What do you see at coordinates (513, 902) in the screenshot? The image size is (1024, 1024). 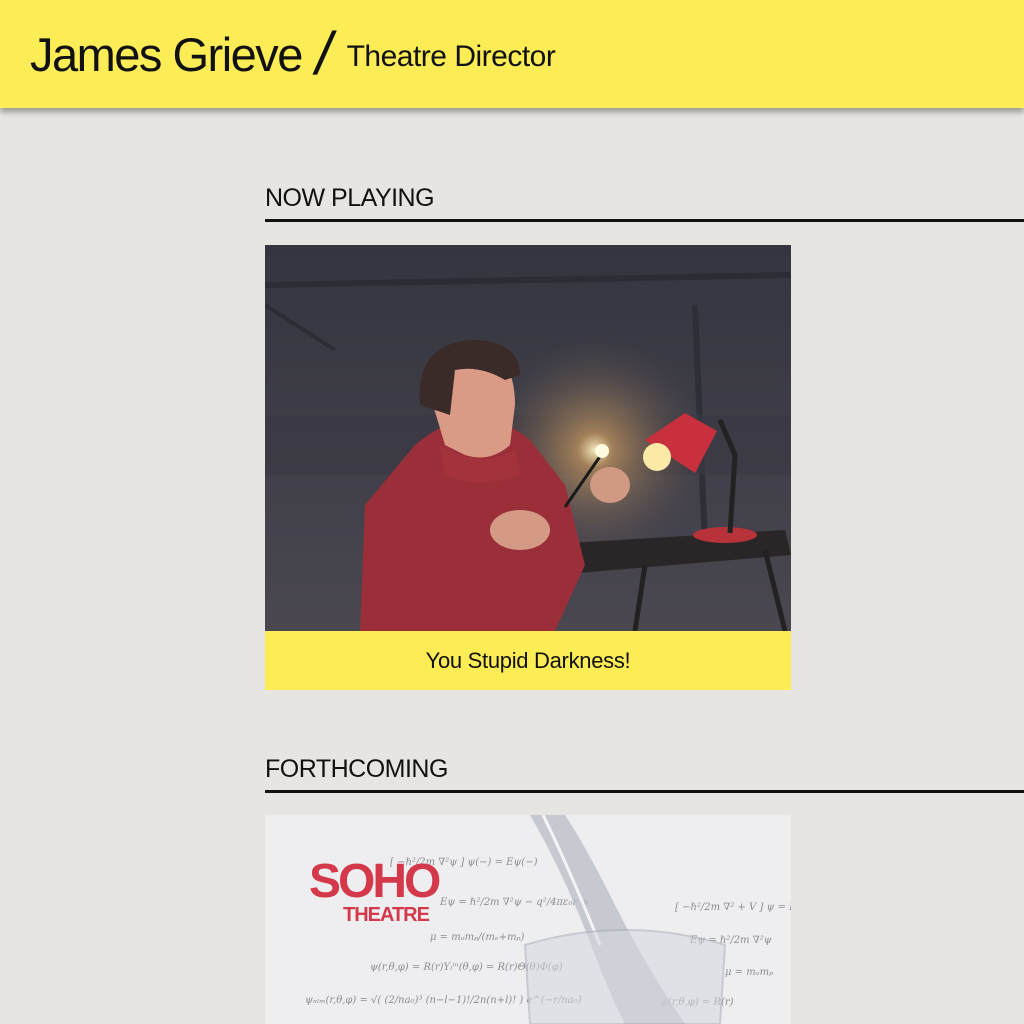 I see `svg-text: Eψ = ℏ²/2m ∇²ψ − q²/4πε₀r ψ` at bounding box center [513, 902].